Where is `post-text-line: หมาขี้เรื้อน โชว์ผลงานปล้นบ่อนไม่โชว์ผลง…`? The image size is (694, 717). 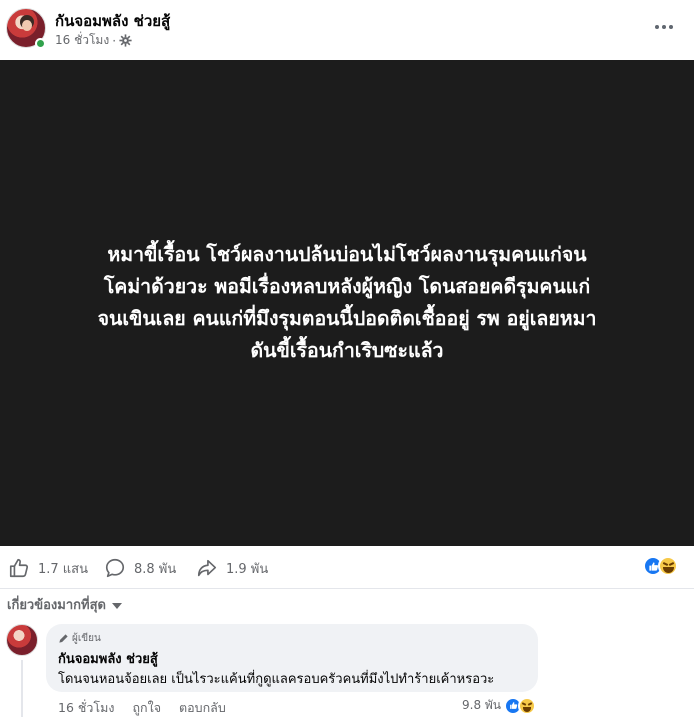 post-text-line: หมาขี้เรื้อน โชว์ผลงานปล้นบ่อนไม่โชว์ผลง… is located at coordinates (347, 254).